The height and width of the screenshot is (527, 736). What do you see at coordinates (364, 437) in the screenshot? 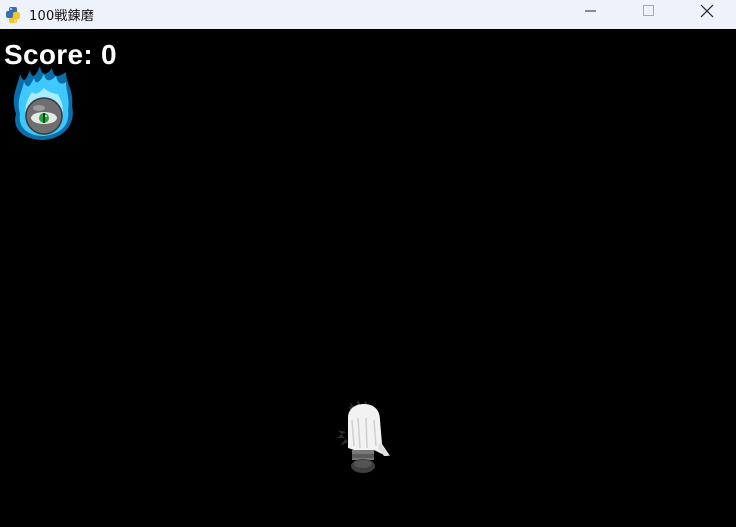
I see `white-haired-ghost-sprite` at bounding box center [364, 437].